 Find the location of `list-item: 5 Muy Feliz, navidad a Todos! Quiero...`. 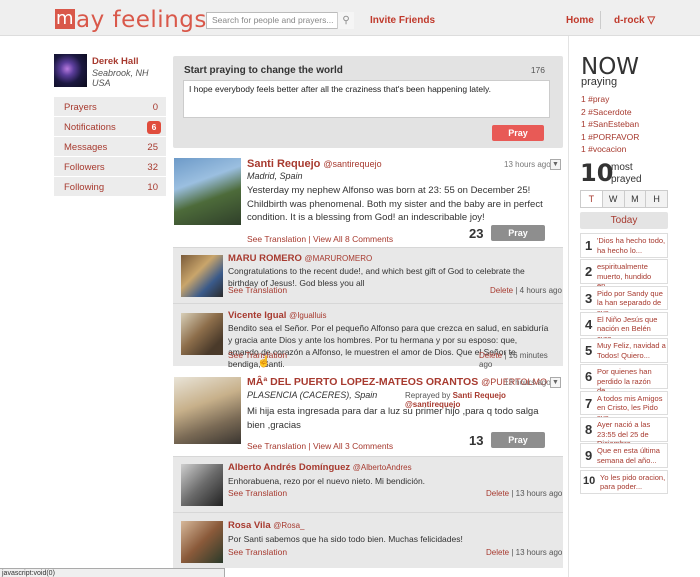

list-item: 5 Muy Feliz, navidad a Todos! Quiero... is located at coordinates (624, 350).